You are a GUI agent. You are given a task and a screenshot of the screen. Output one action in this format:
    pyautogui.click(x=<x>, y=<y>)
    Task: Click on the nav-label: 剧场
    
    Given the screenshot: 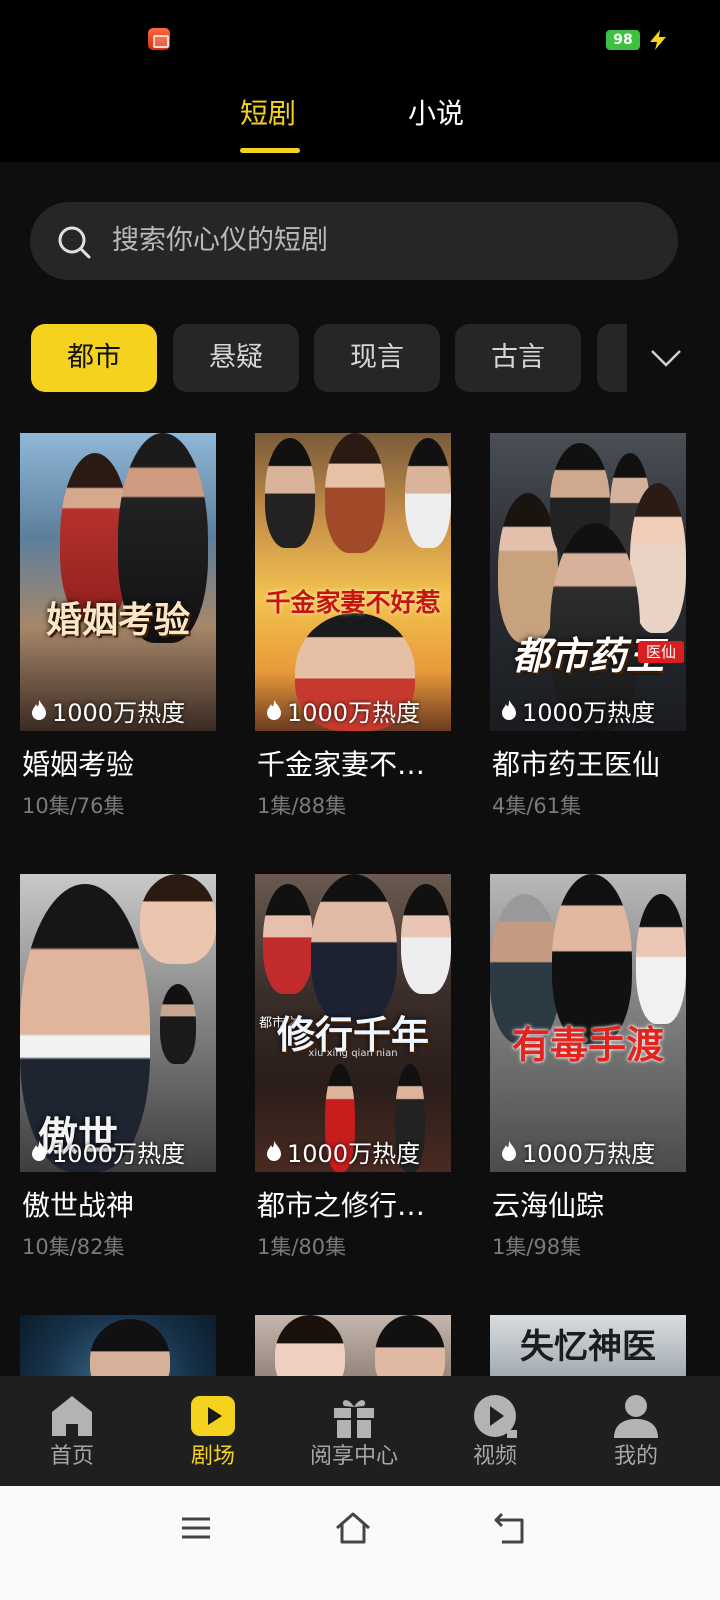 What is the action you would take?
    pyautogui.click(x=212, y=1456)
    